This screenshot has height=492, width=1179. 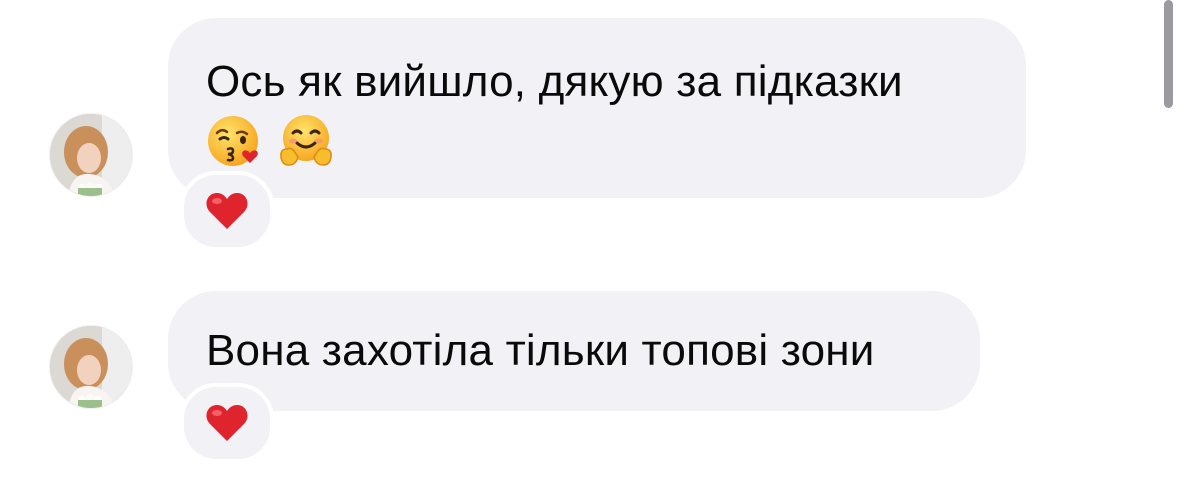 I want to click on scrollbar-thumb, so click(x=1168, y=54).